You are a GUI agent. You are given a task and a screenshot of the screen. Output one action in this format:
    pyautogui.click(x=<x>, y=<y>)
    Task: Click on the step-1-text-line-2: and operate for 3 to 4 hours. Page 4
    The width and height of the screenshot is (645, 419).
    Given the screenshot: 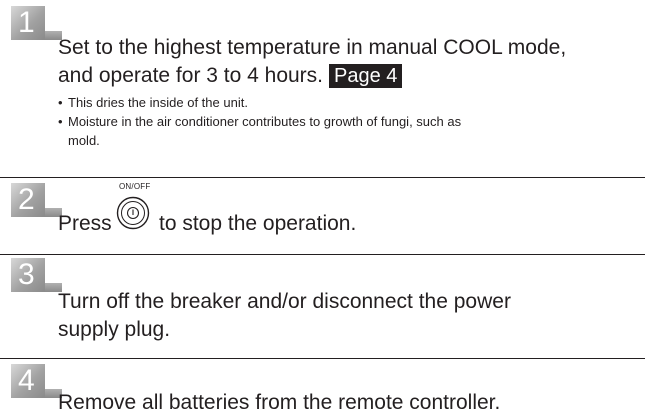 What is the action you would take?
    pyautogui.click(x=230, y=75)
    